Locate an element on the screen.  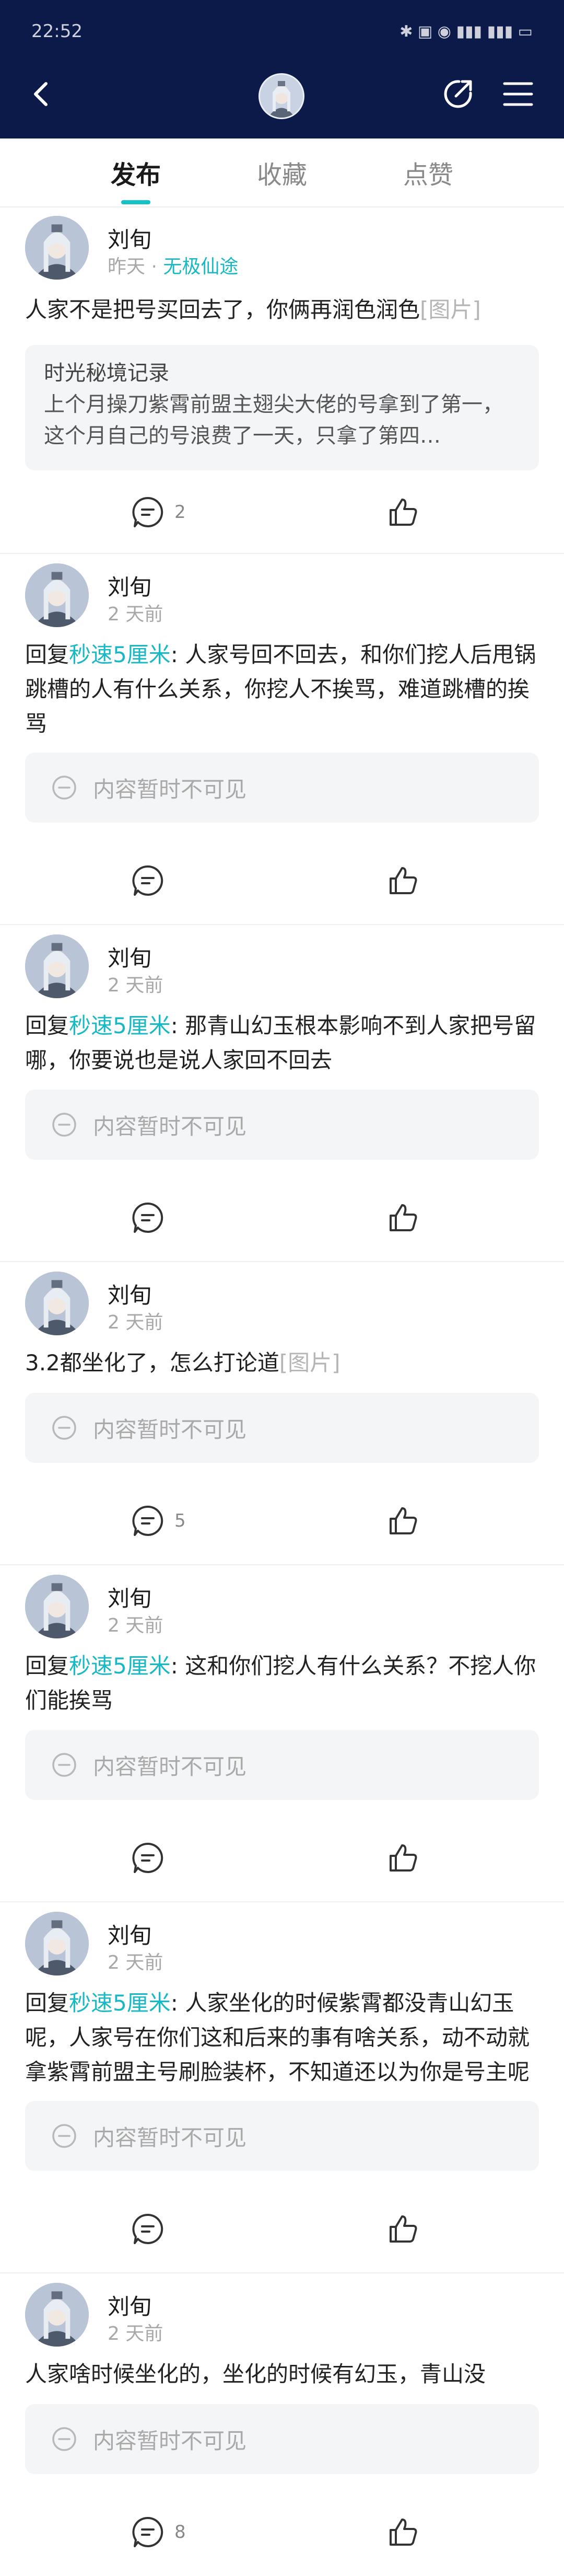
quoted-post-title: 时光秘境记录 is located at coordinates (107, 373).